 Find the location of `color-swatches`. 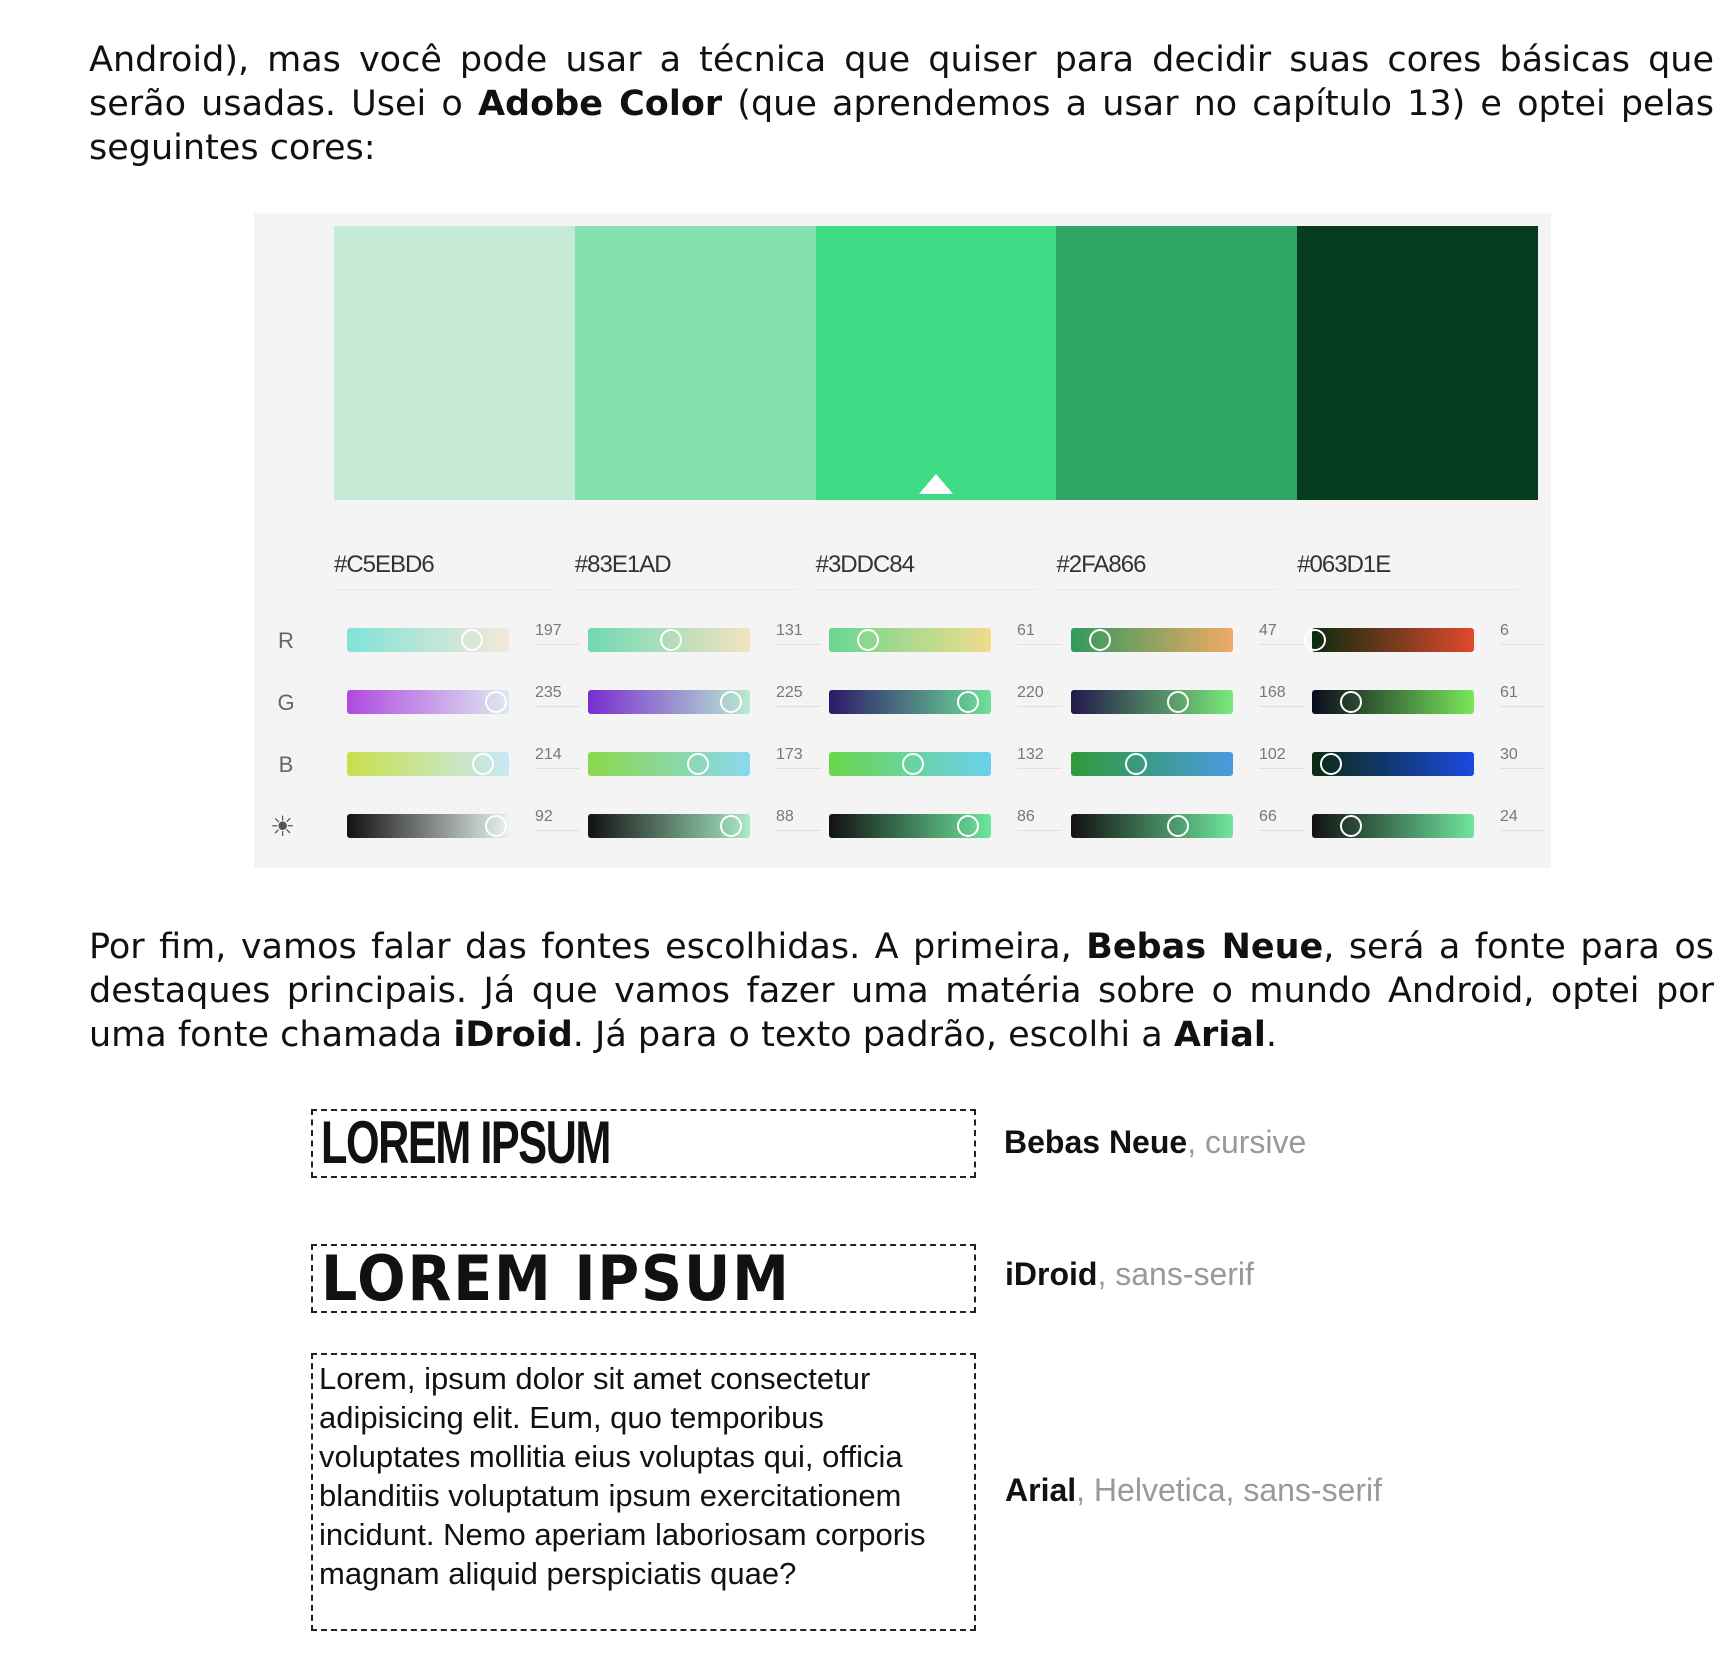

color-swatches is located at coordinates (936, 363).